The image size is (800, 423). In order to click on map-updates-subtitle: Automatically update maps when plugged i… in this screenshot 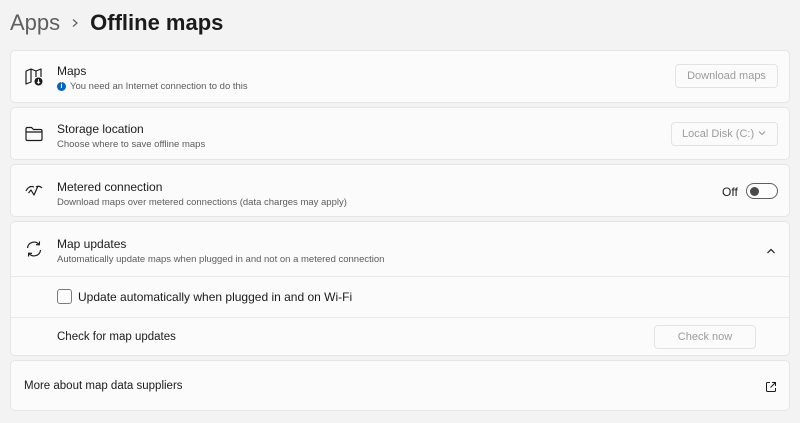, I will do `click(221, 259)`.